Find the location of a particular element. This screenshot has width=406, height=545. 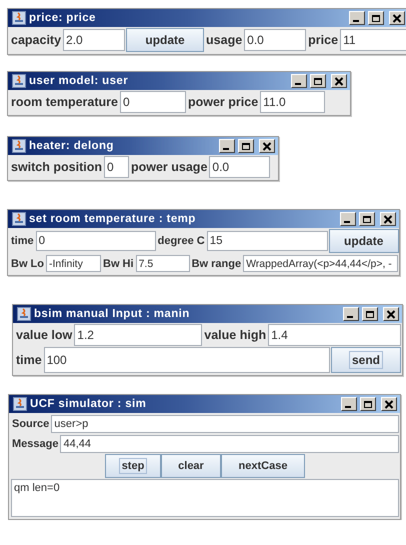

field-label: Source is located at coordinates (30, 424).